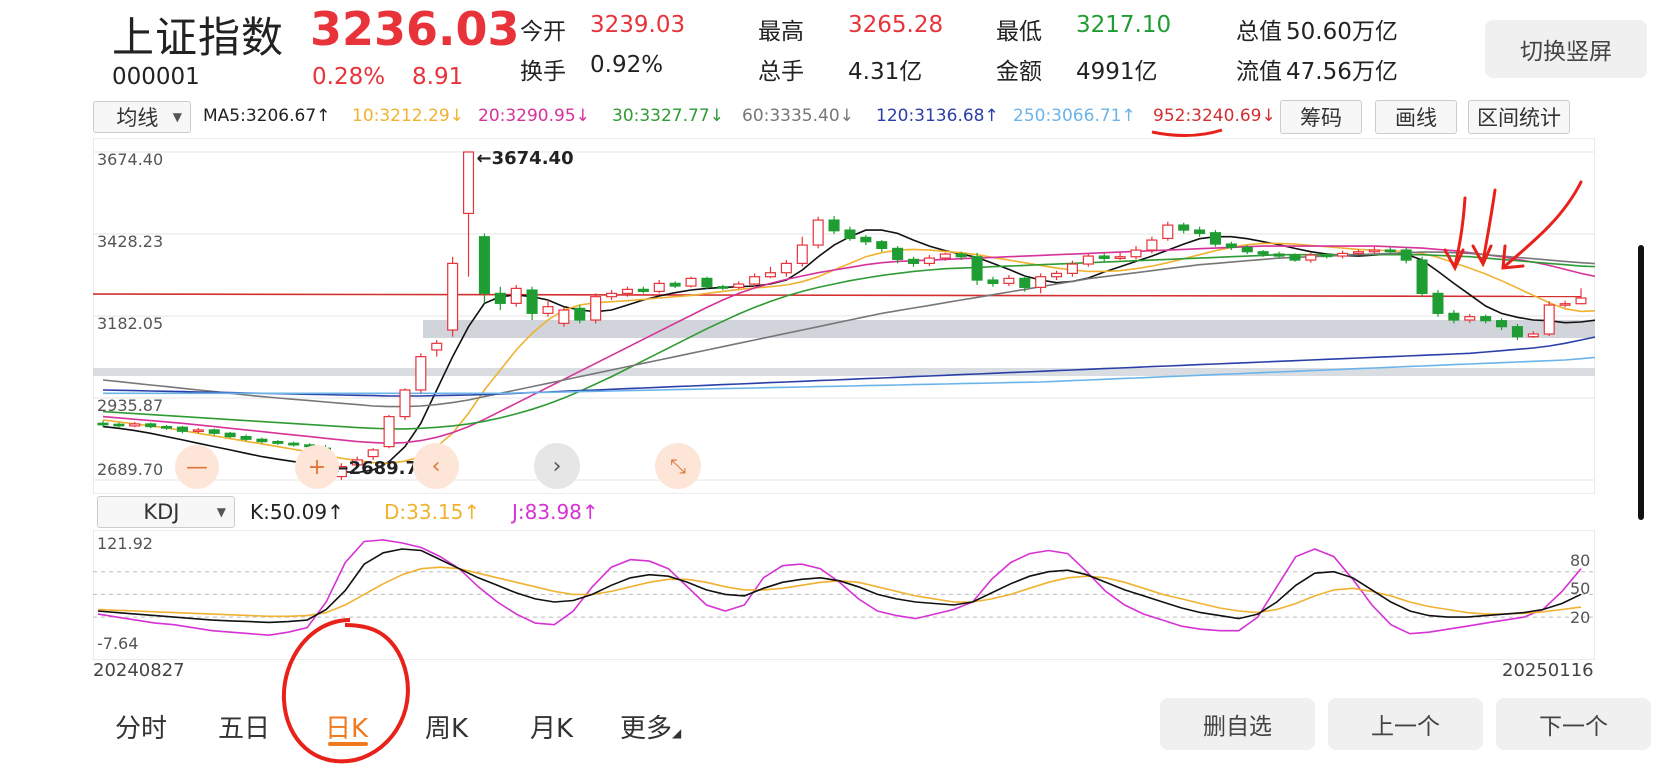 This screenshot has width=1663, height=768. What do you see at coordinates (177, 117) in the screenshot?
I see `chevron-down-icon: ▼` at bounding box center [177, 117].